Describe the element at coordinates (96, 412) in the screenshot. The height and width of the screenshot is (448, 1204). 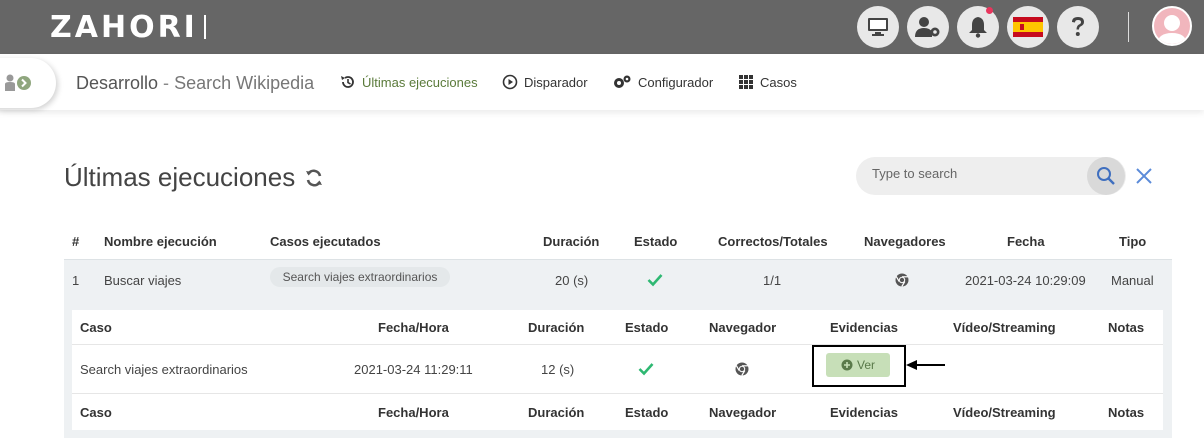
I see `detail-footer-case: Caso` at that location.